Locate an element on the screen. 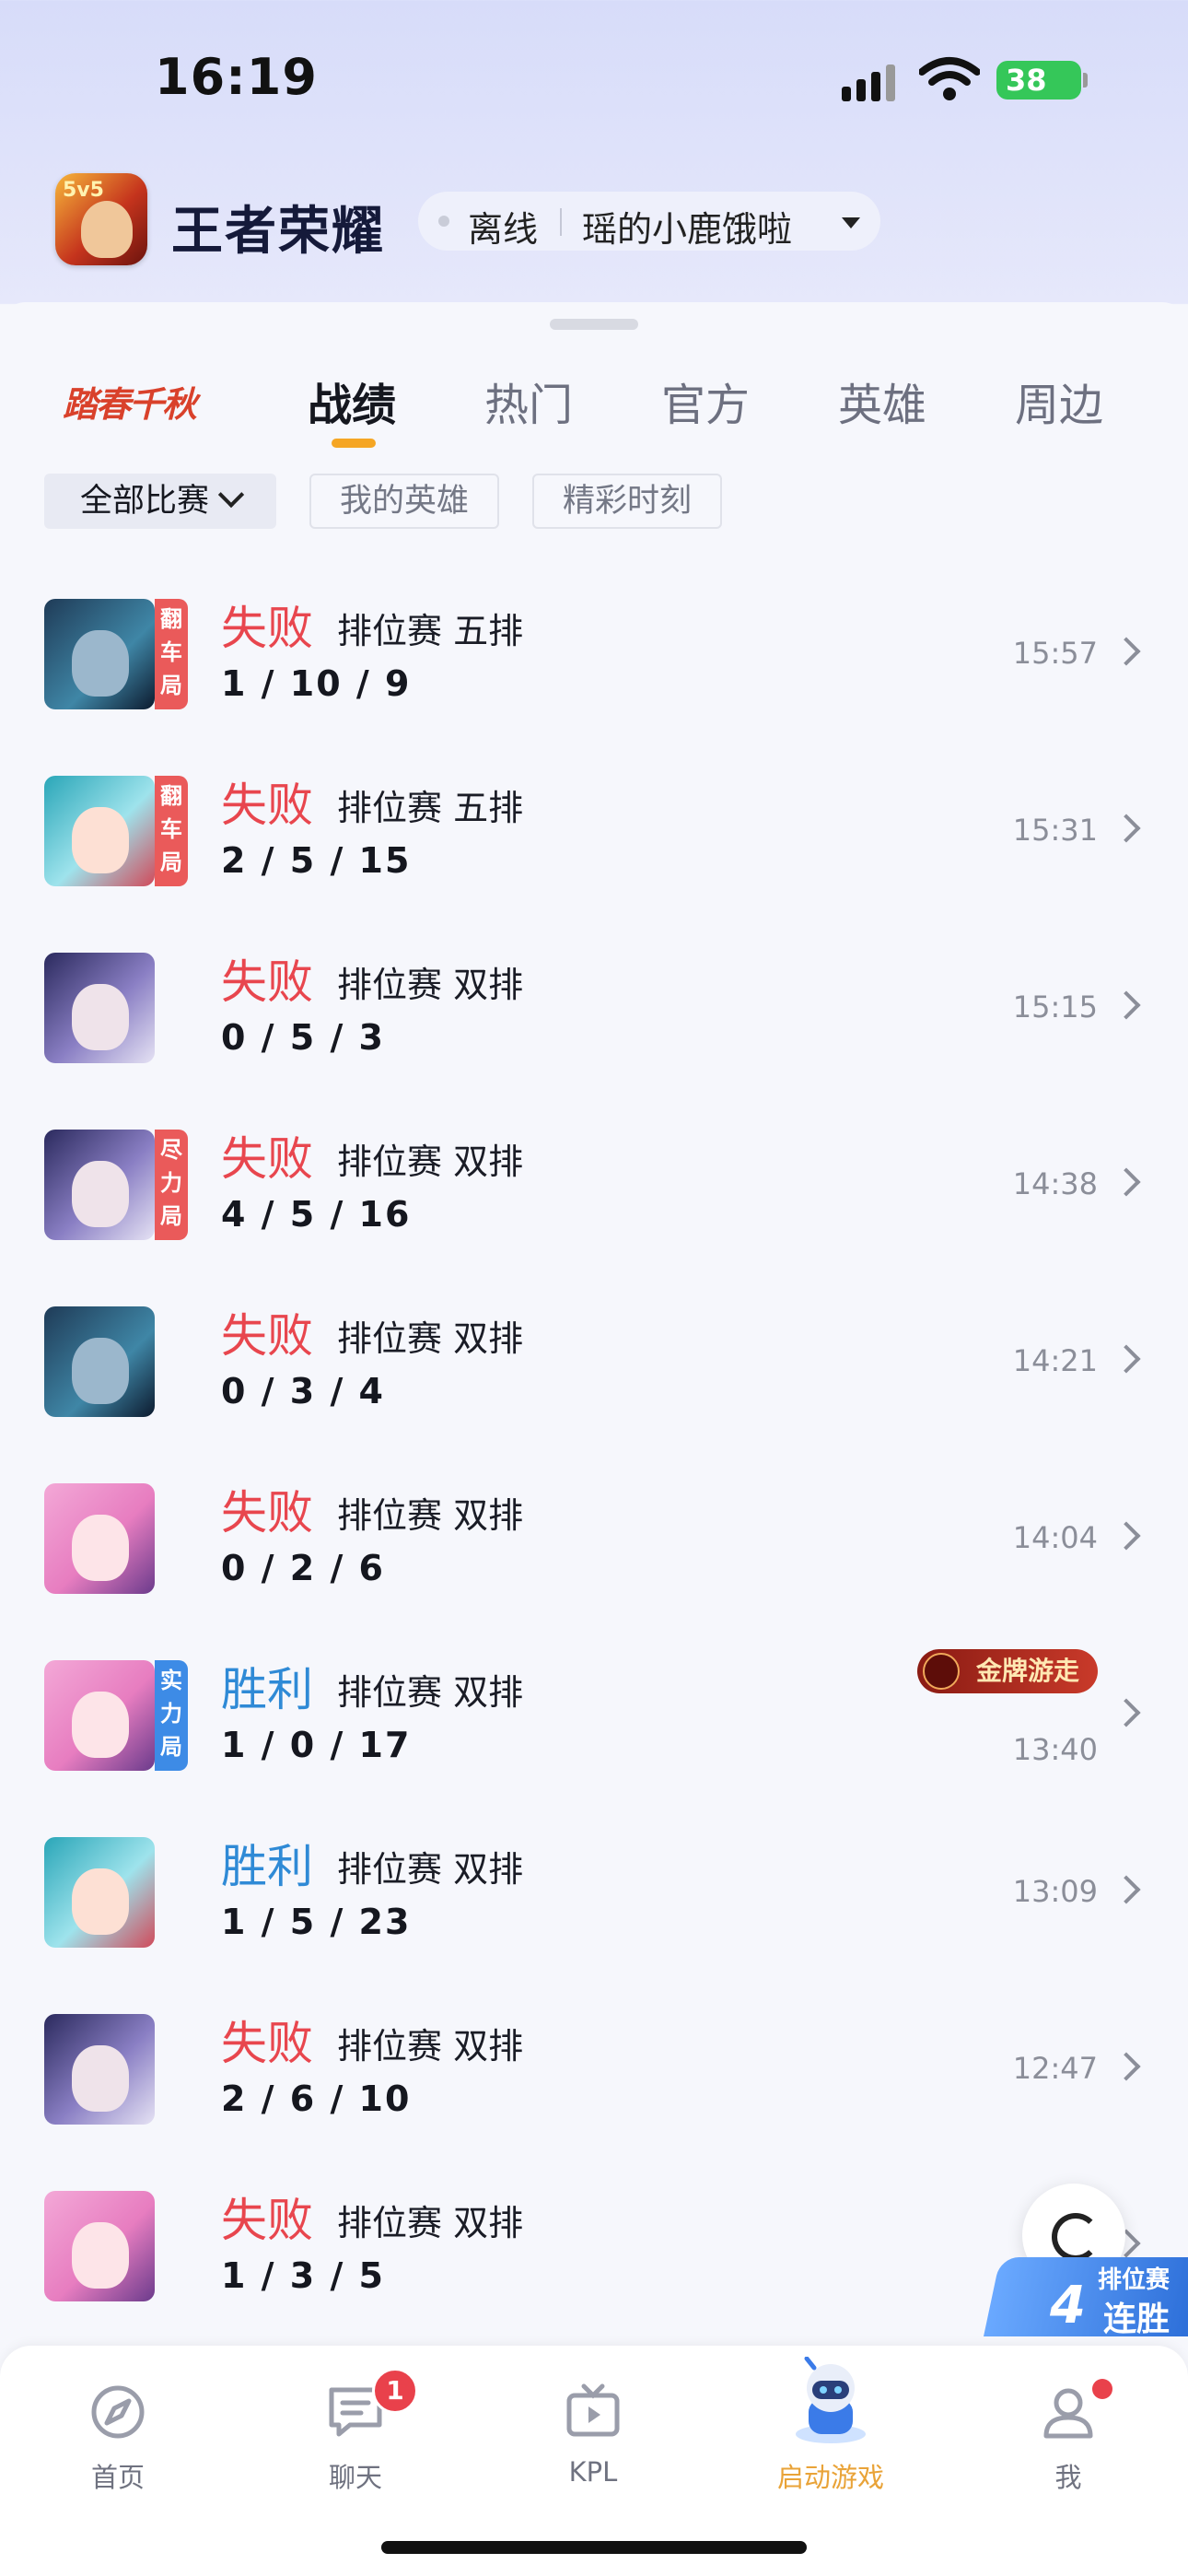  match-kda: 4 / 5 / 16 is located at coordinates (316, 1214).